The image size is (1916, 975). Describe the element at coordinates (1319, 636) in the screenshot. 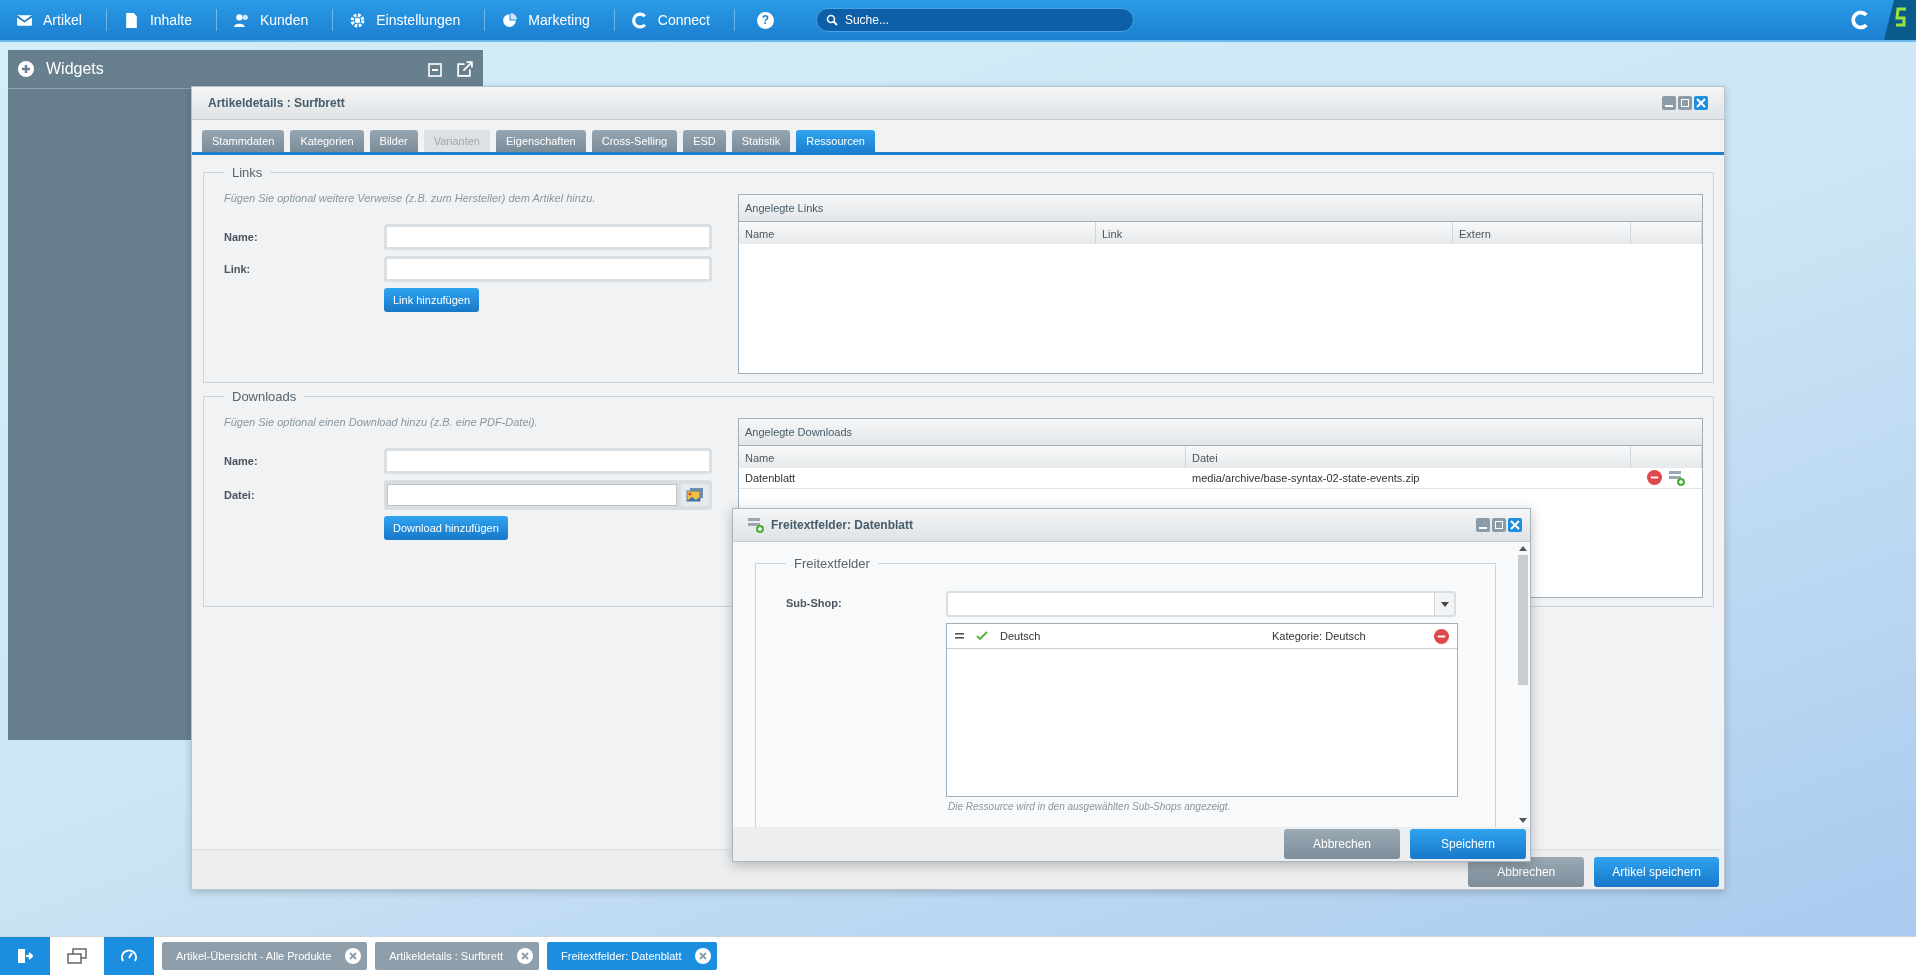

I see `shop-category: Kategorie: Deutsch` at that location.